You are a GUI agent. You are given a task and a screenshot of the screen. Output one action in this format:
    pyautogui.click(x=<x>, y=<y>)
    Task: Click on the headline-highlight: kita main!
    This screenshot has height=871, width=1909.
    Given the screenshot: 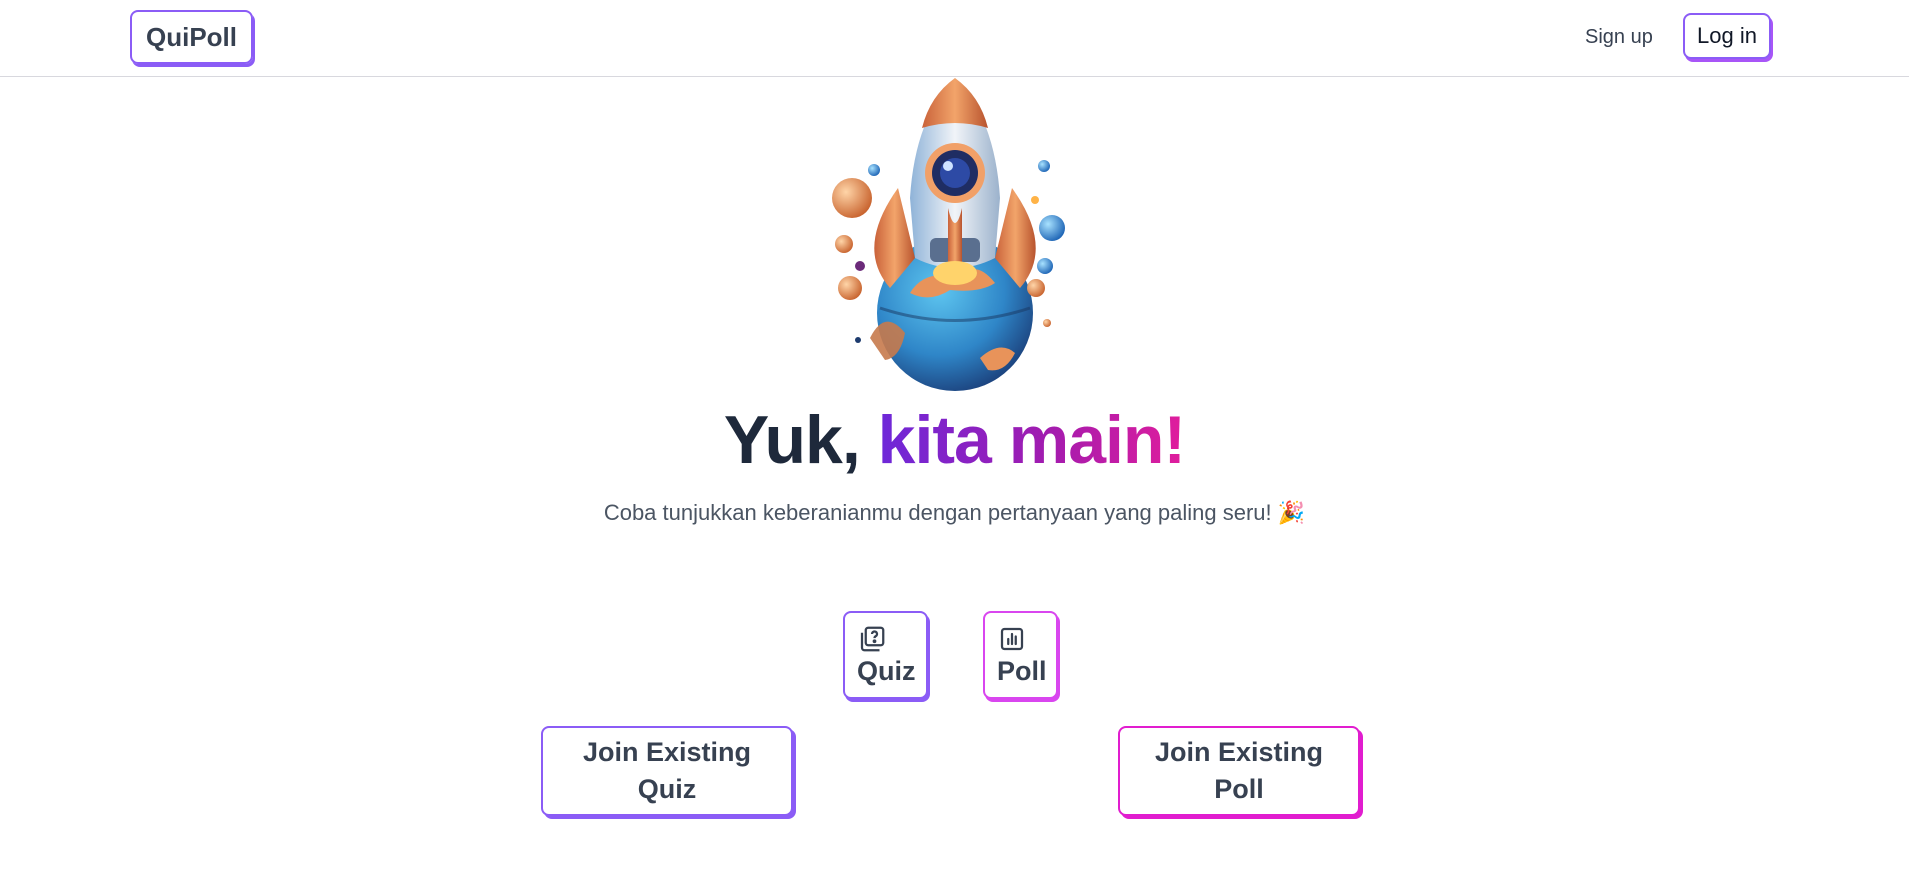 What is the action you would take?
    pyautogui.click(x=1031, y=440)
    